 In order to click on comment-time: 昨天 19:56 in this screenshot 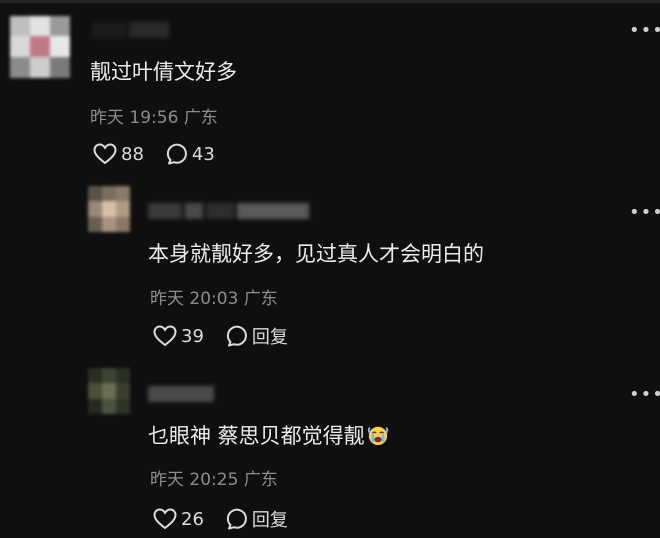, I will do `click(134, 118)`.